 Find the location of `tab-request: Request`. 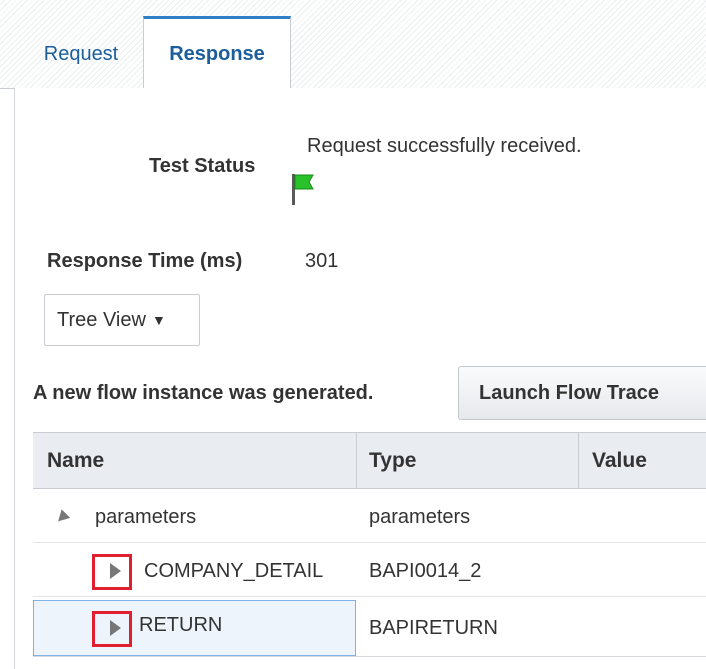

tab-request: Request is located at coordinates (81, 54).